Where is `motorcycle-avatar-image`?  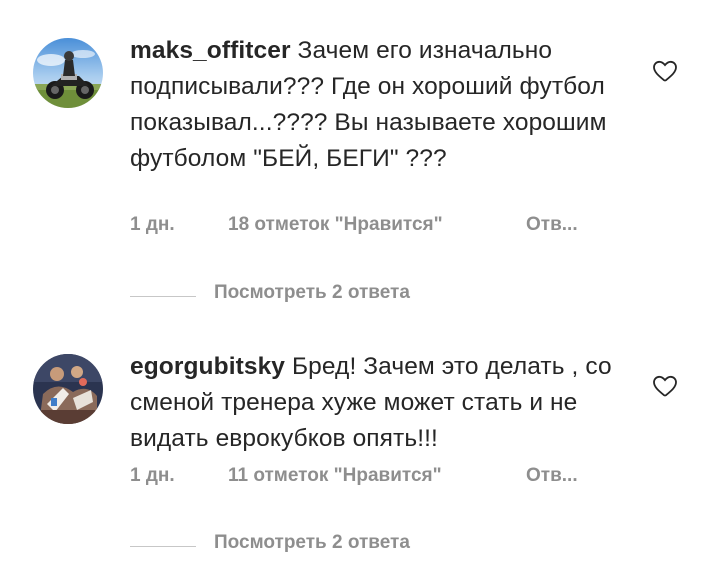 motorcycle-avatar-image is located at coordinates (68, 73).